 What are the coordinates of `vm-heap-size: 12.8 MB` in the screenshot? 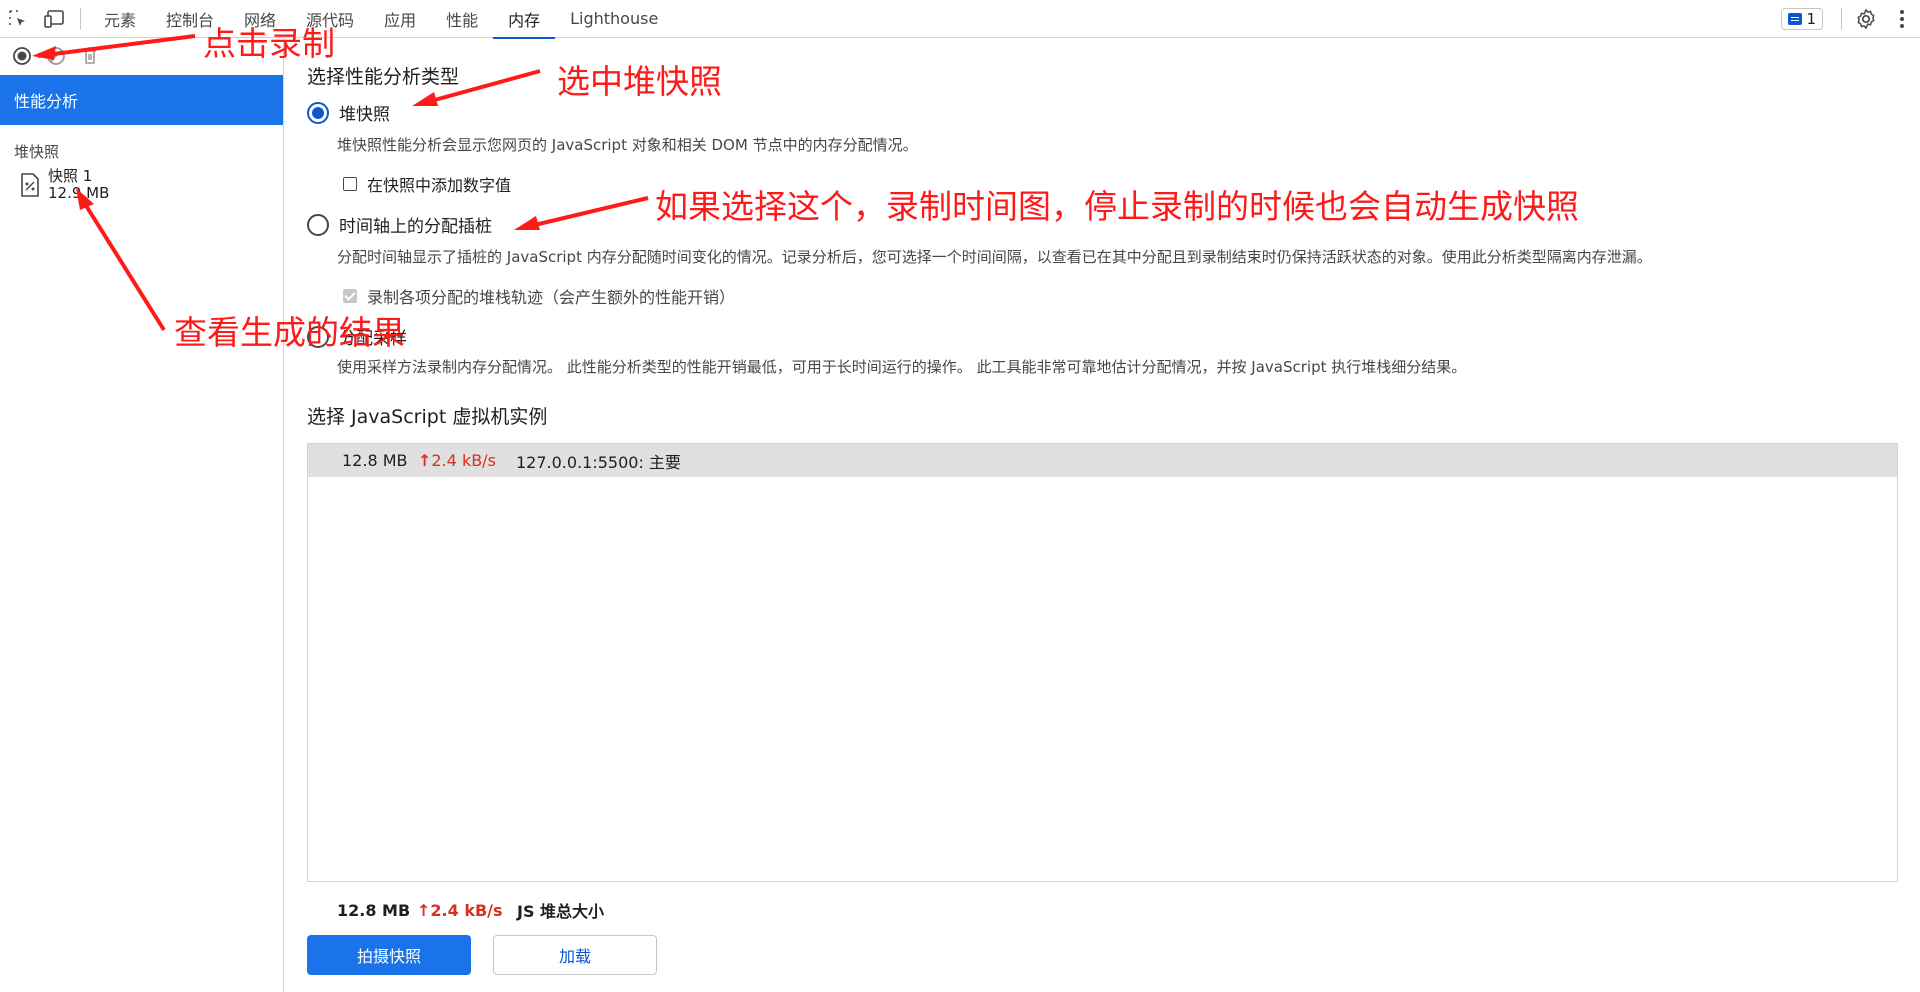 It's located at (375, 460).